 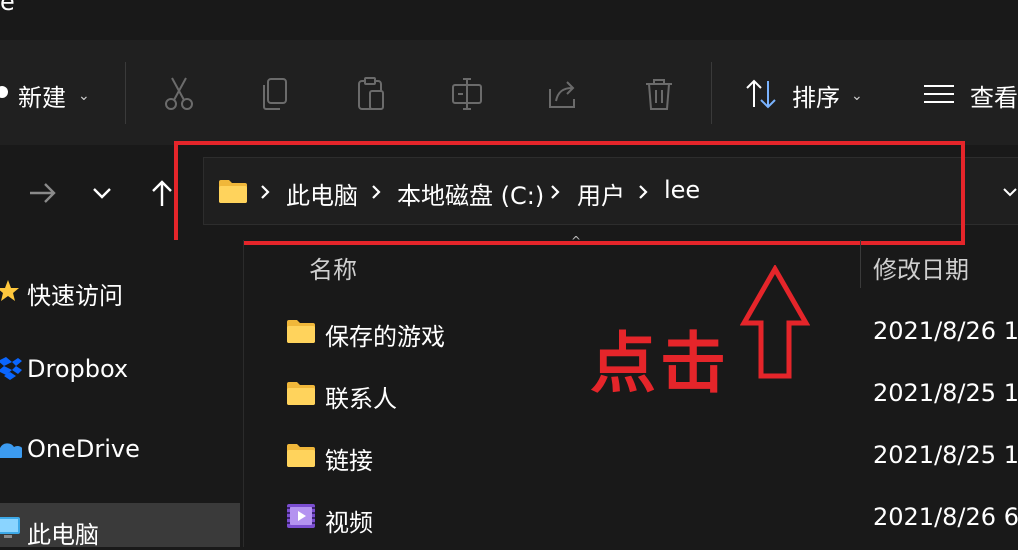 What do you see at coordinates (385, 334) in the screenshot?
I see `list-item-name: 保存的游戏` at bounding box center [385, 334].